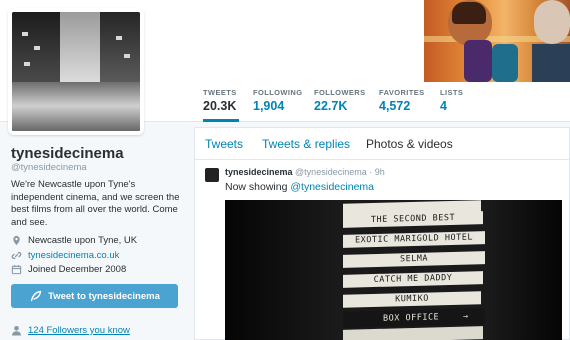  What do you see at coordinates (16, 240) in the screenshot?
I see `location-pin-icon` at bounding box center [16, 240].